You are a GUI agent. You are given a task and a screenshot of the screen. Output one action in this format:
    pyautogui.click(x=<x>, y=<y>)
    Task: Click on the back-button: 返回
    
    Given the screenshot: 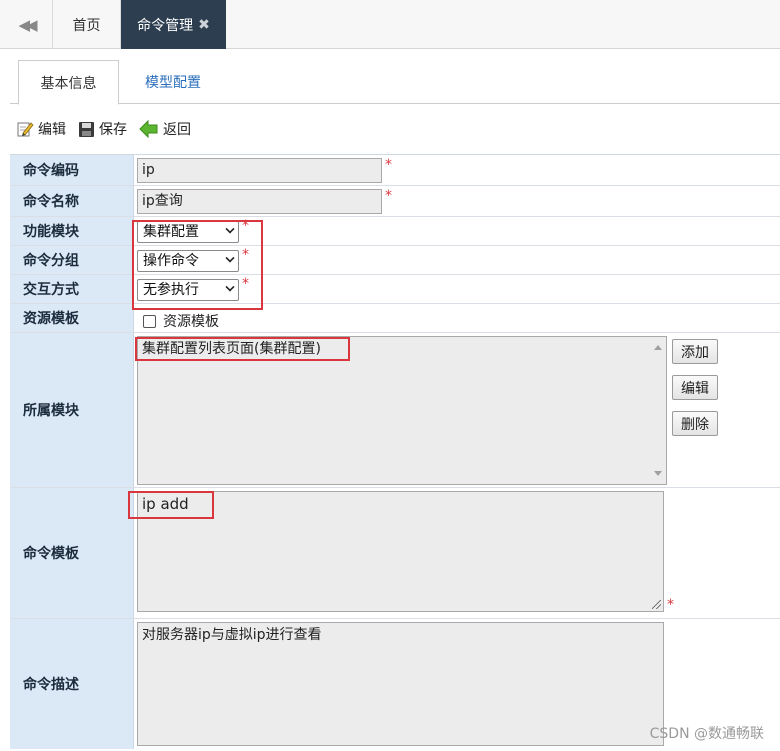 What is the action you would take?
    pyautogui.click(x=165, y=129)
    